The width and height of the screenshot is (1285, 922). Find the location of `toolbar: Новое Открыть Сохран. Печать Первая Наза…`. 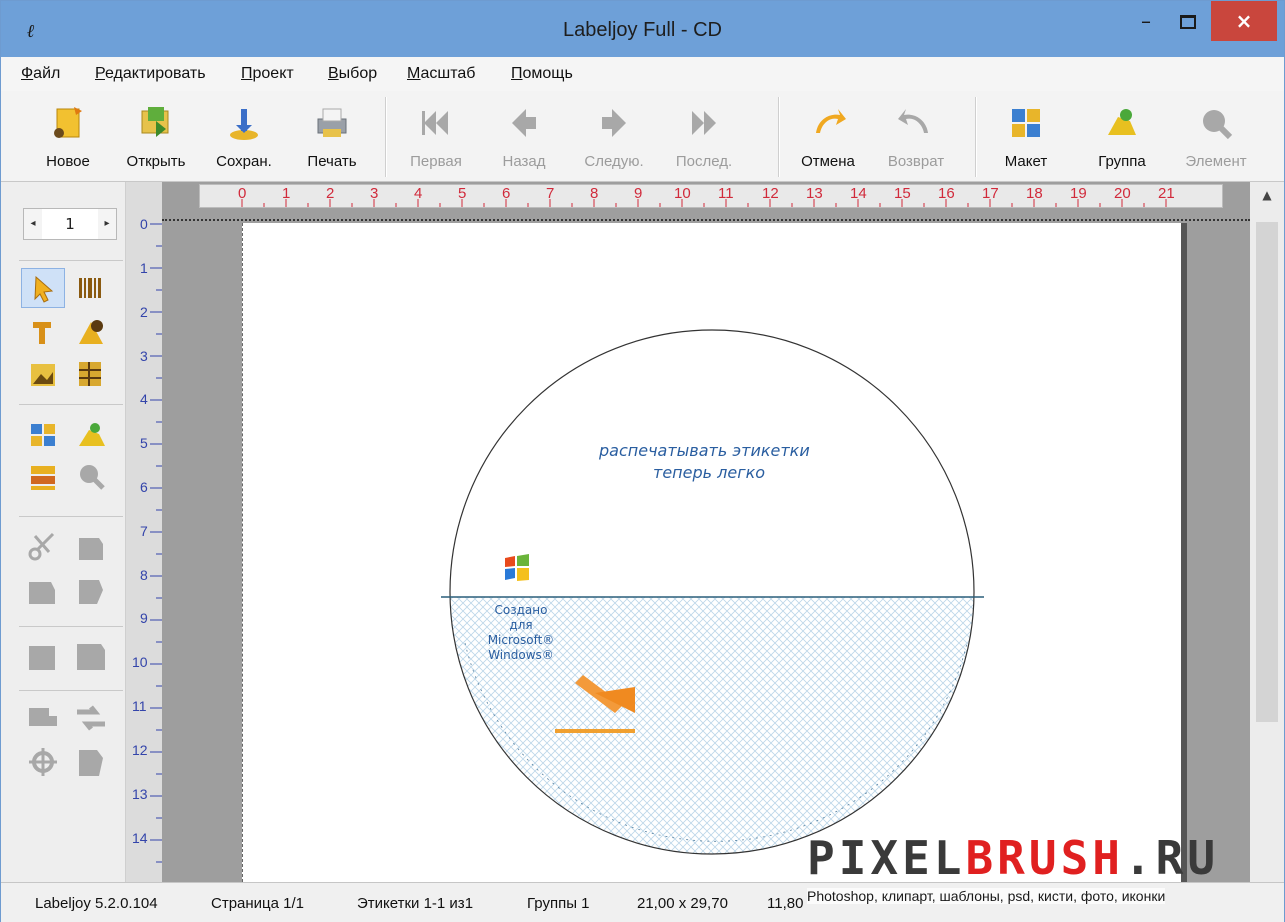

toolbar: Новое Открыть Сохран. Печать Первая Наза… is located at coordinates (642, 136).